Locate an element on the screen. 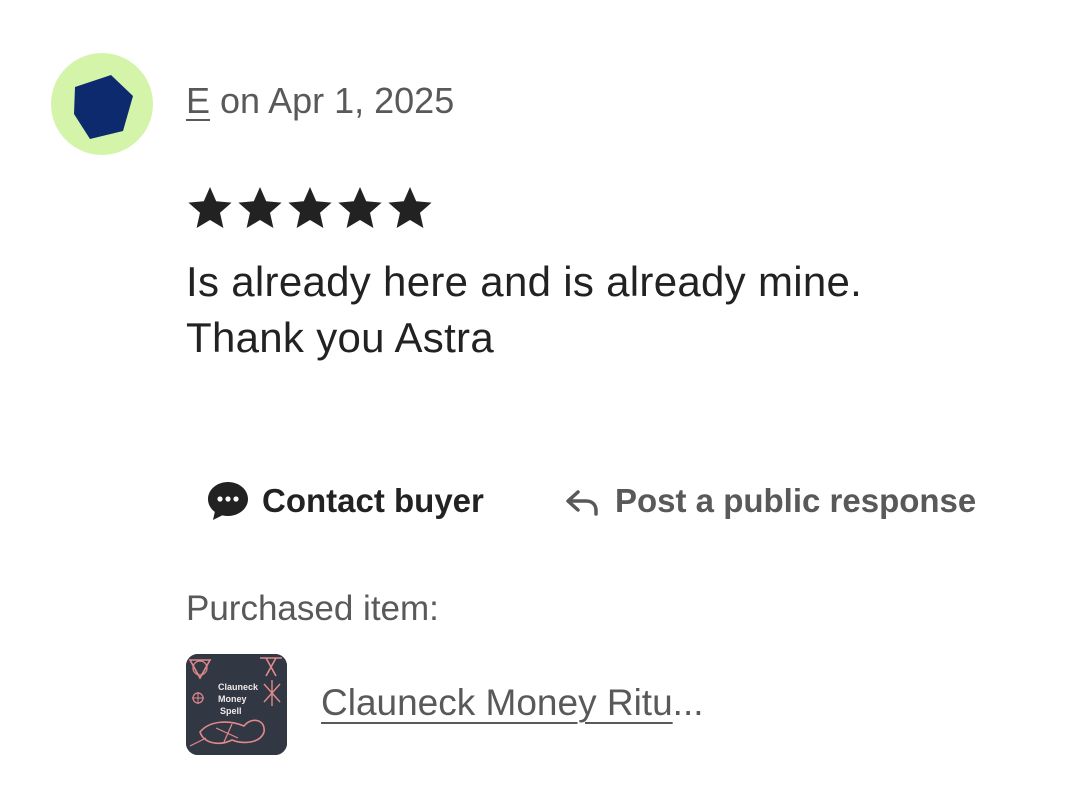 The image size is (1080, 795). review-header: E on Apr 1, 2025 is located at coordinates (320, 101).